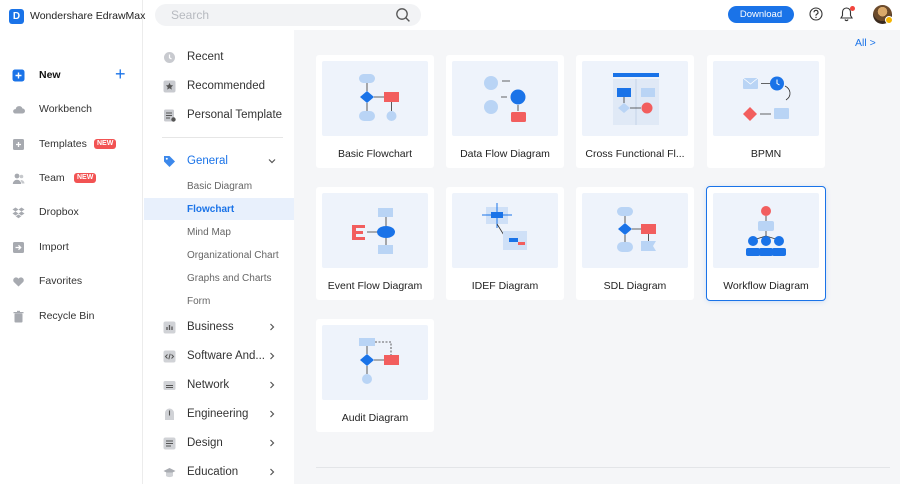  What do you see at coordinates (88, 16) in the screenshot?
I see `app-title: Wondershare EdrawMax` at bounding box center [88, 16].